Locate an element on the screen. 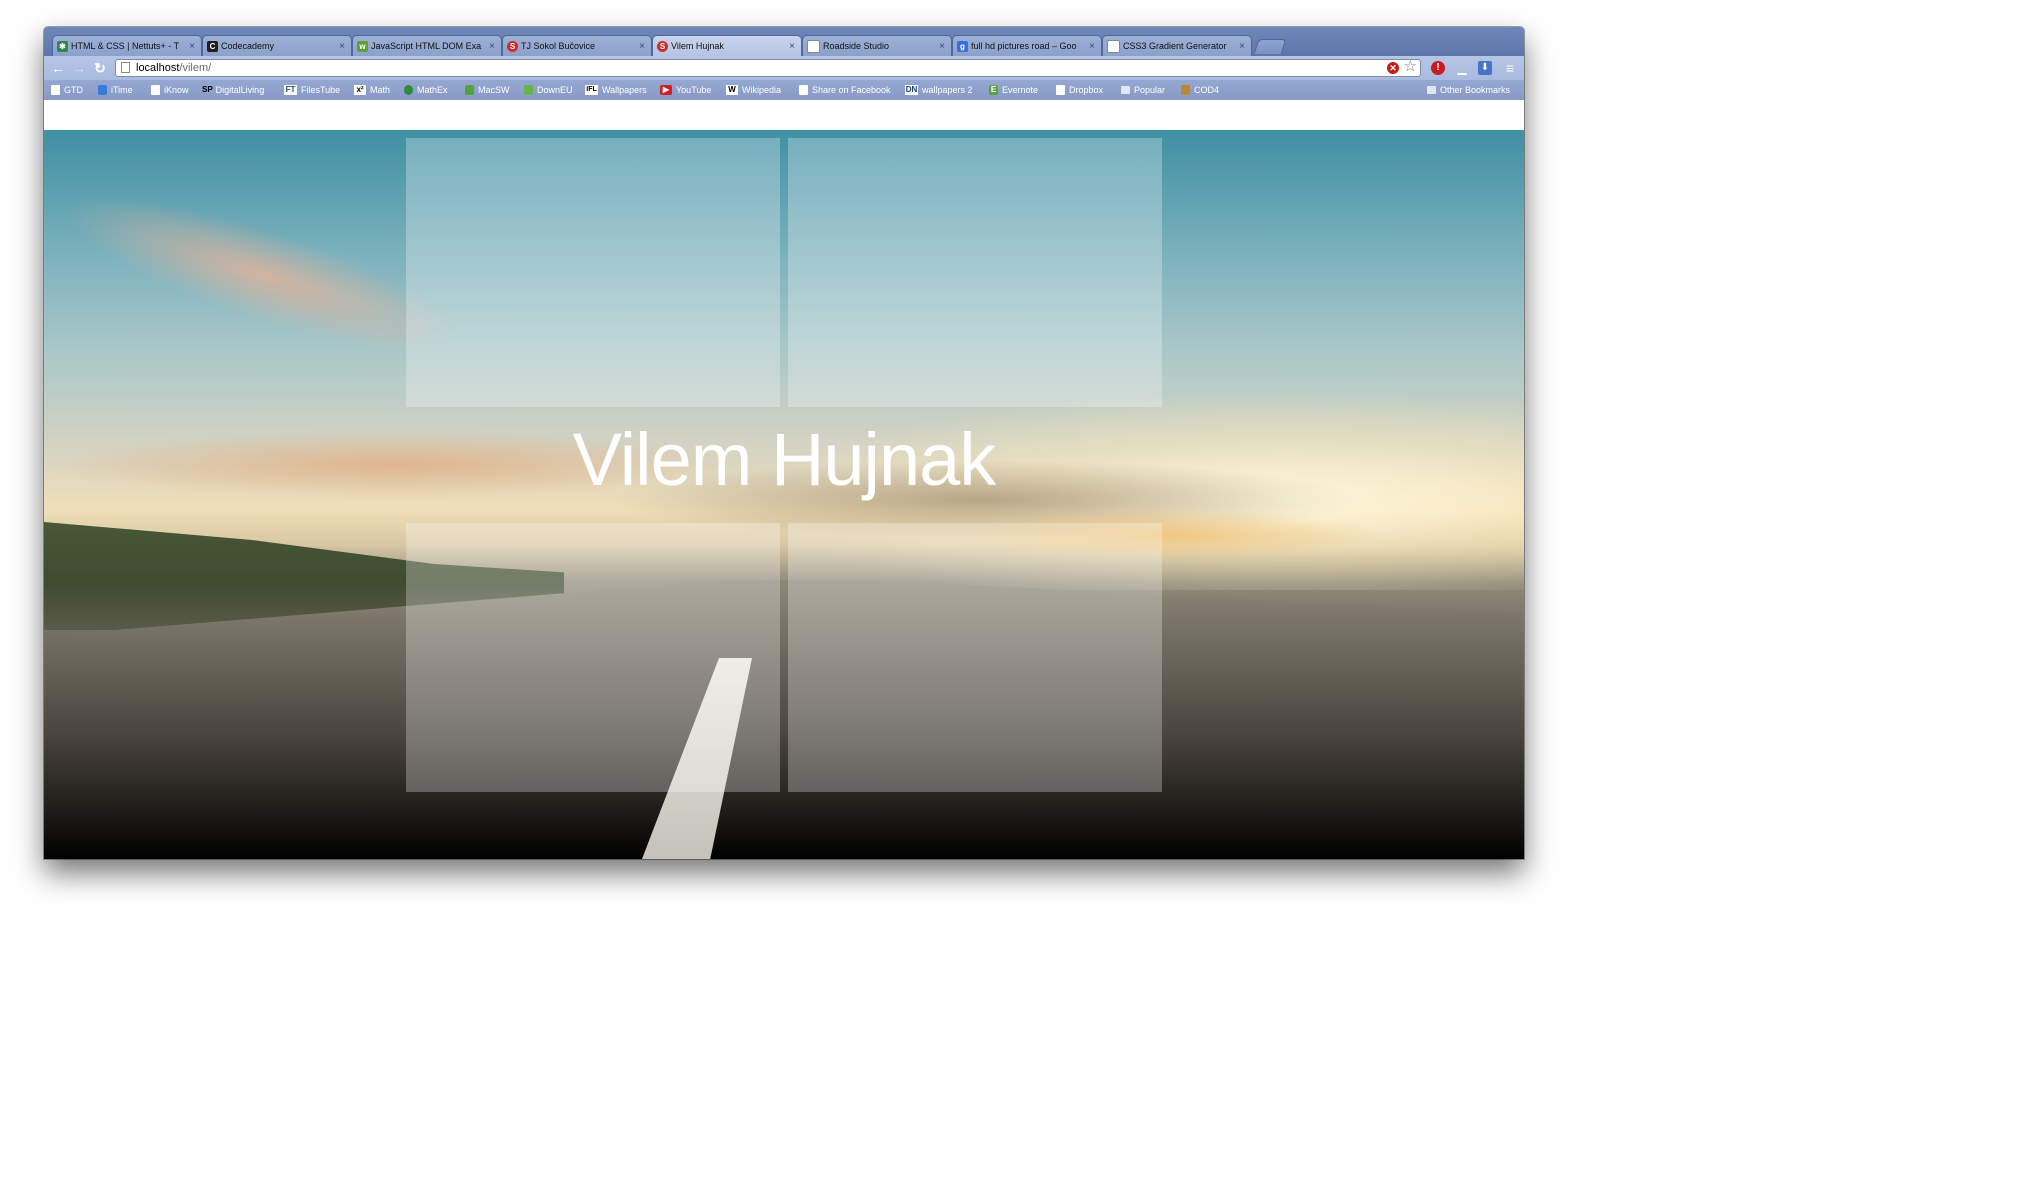 Image resolution: width=2034 pixels, height=1194 pixels. tab-roadside-studio: Roadside Studio × is located at coordinates (877, 45).